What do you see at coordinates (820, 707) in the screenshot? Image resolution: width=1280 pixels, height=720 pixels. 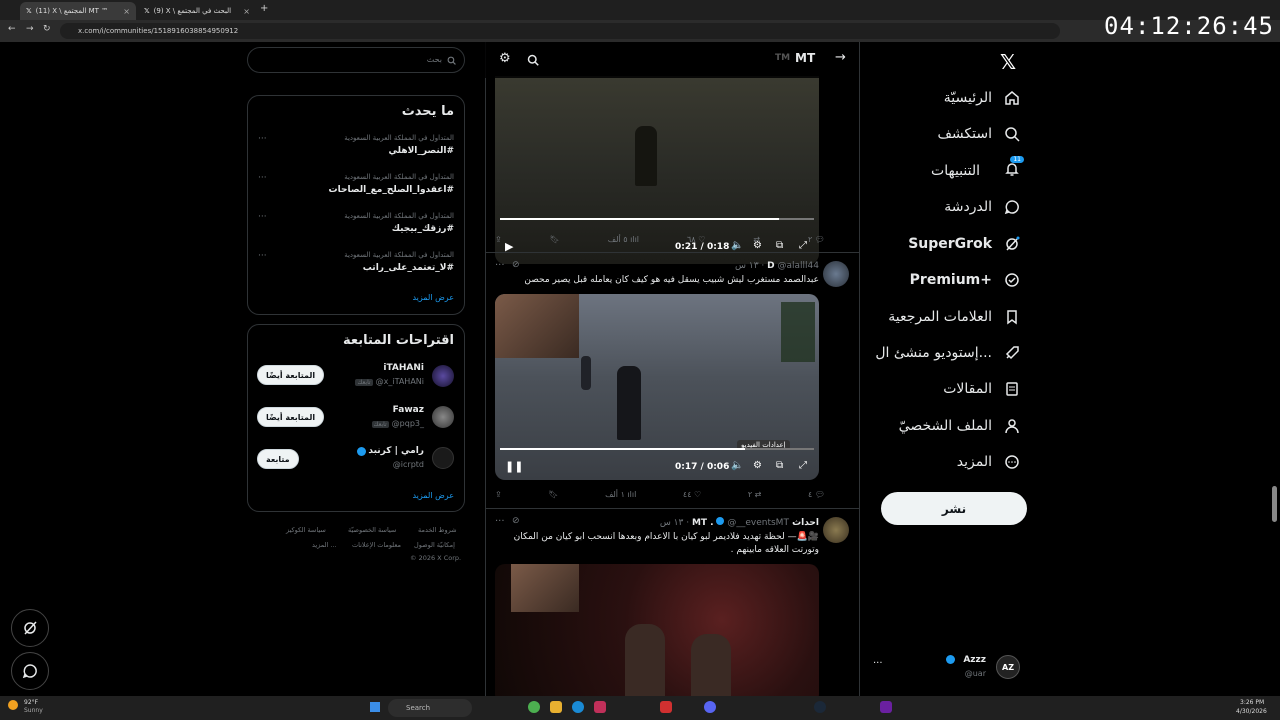 I see `steam-icon` at bounding box center [820, 707].